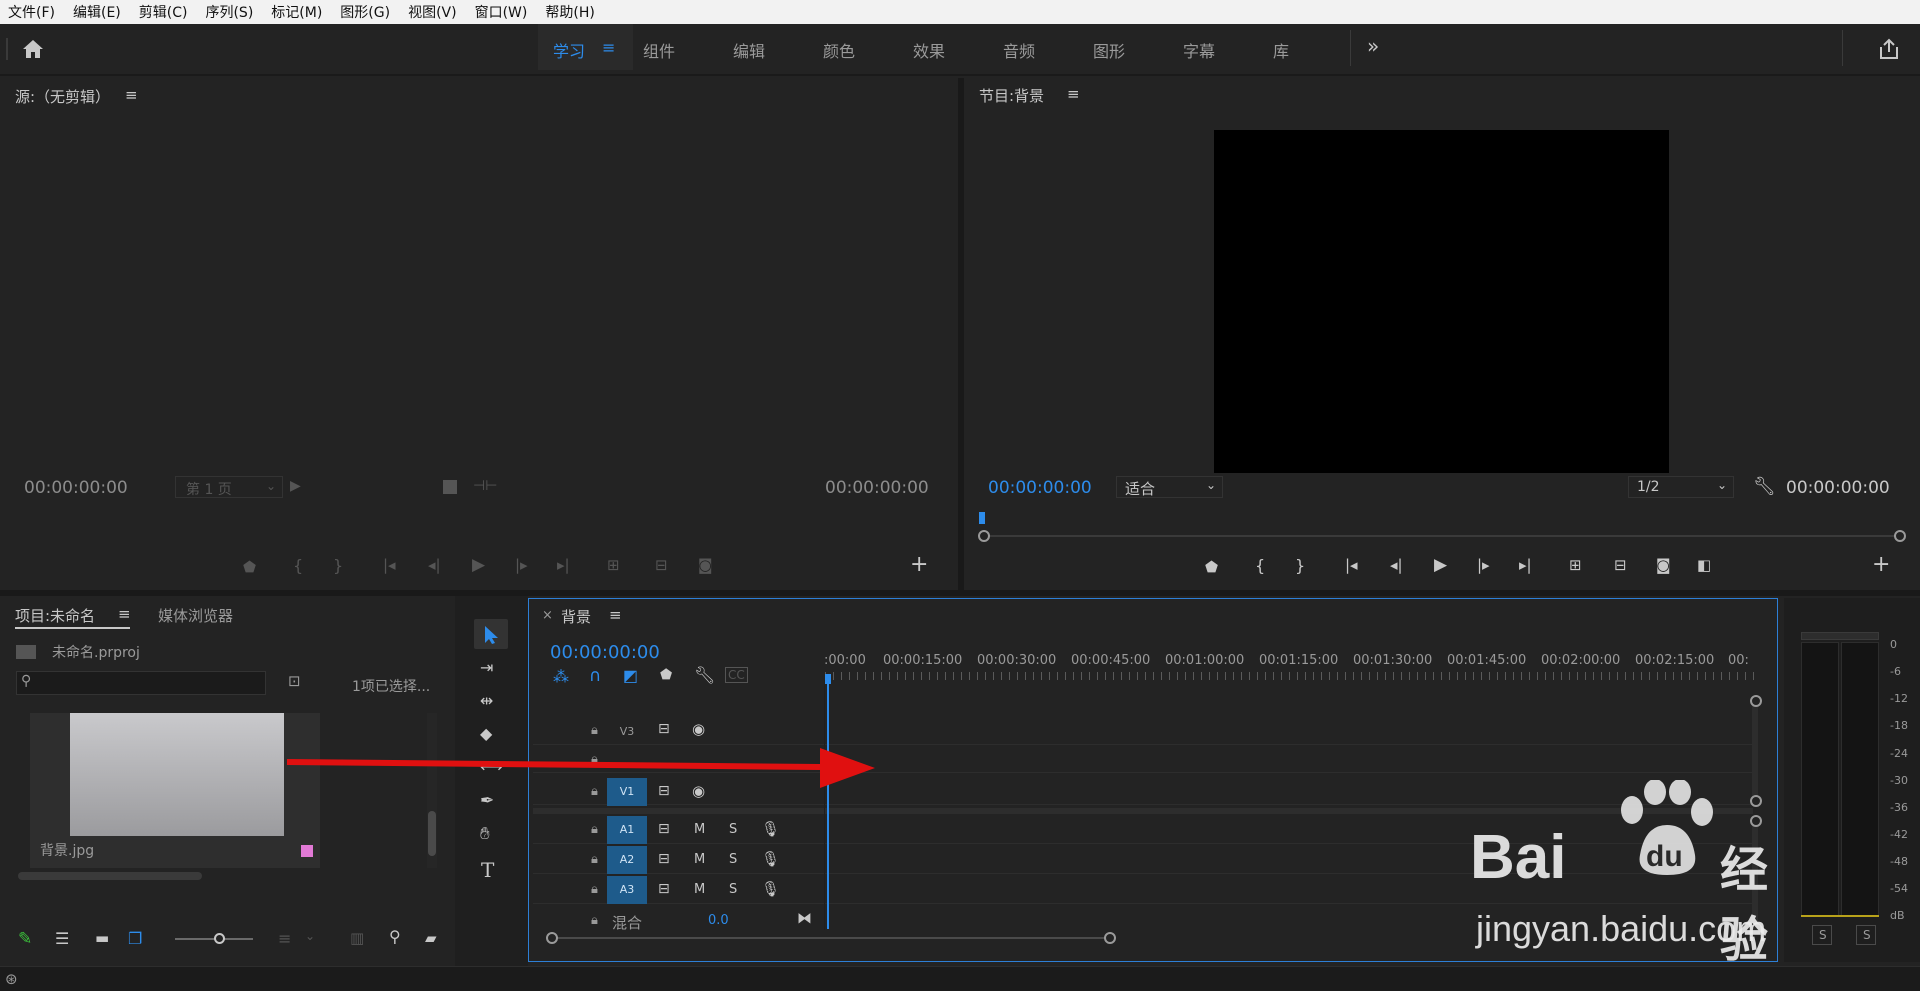 The image size is (1920, 991). Describe the element at coordinates (877, 488) in the screenshot. I see `source-timecode-right: 00:00:00:00` at that location.